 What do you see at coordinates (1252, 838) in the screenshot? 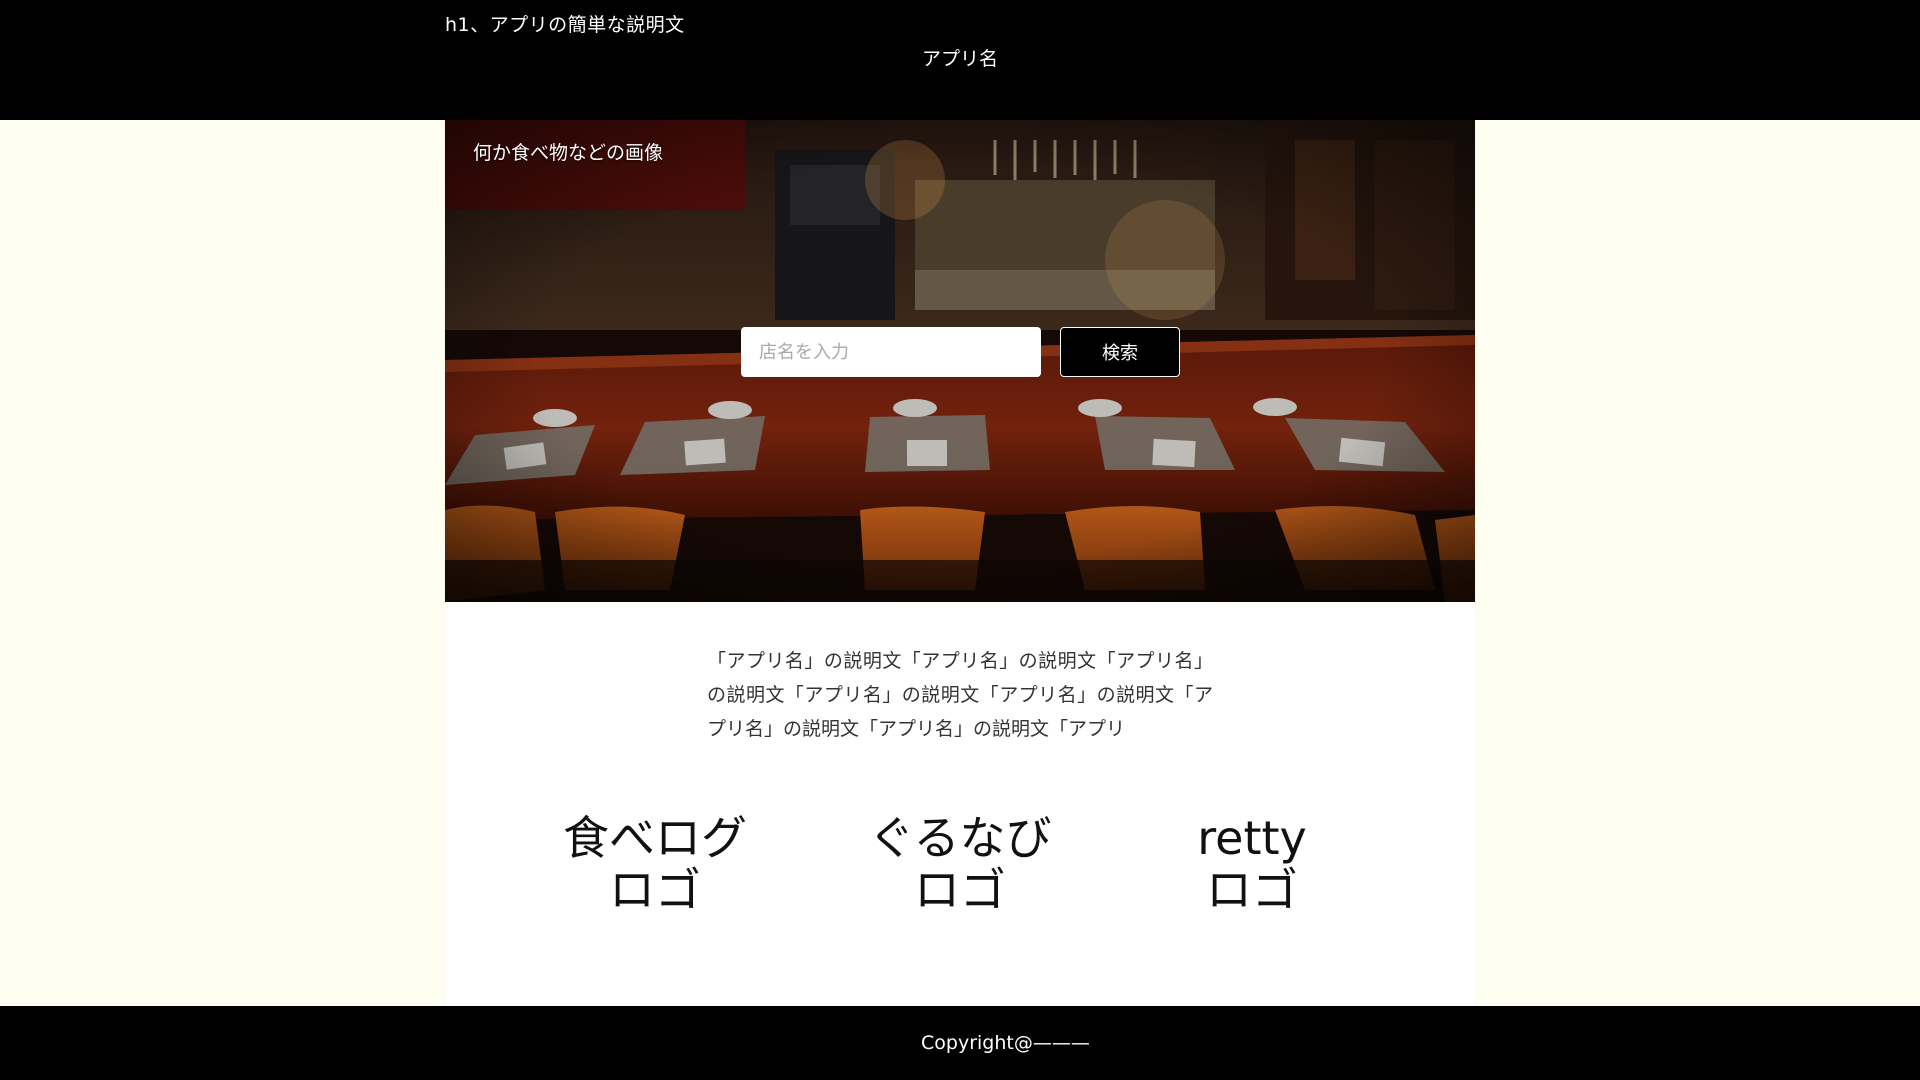
I see `logo-name: retty` at bounding box center [1252, 838].